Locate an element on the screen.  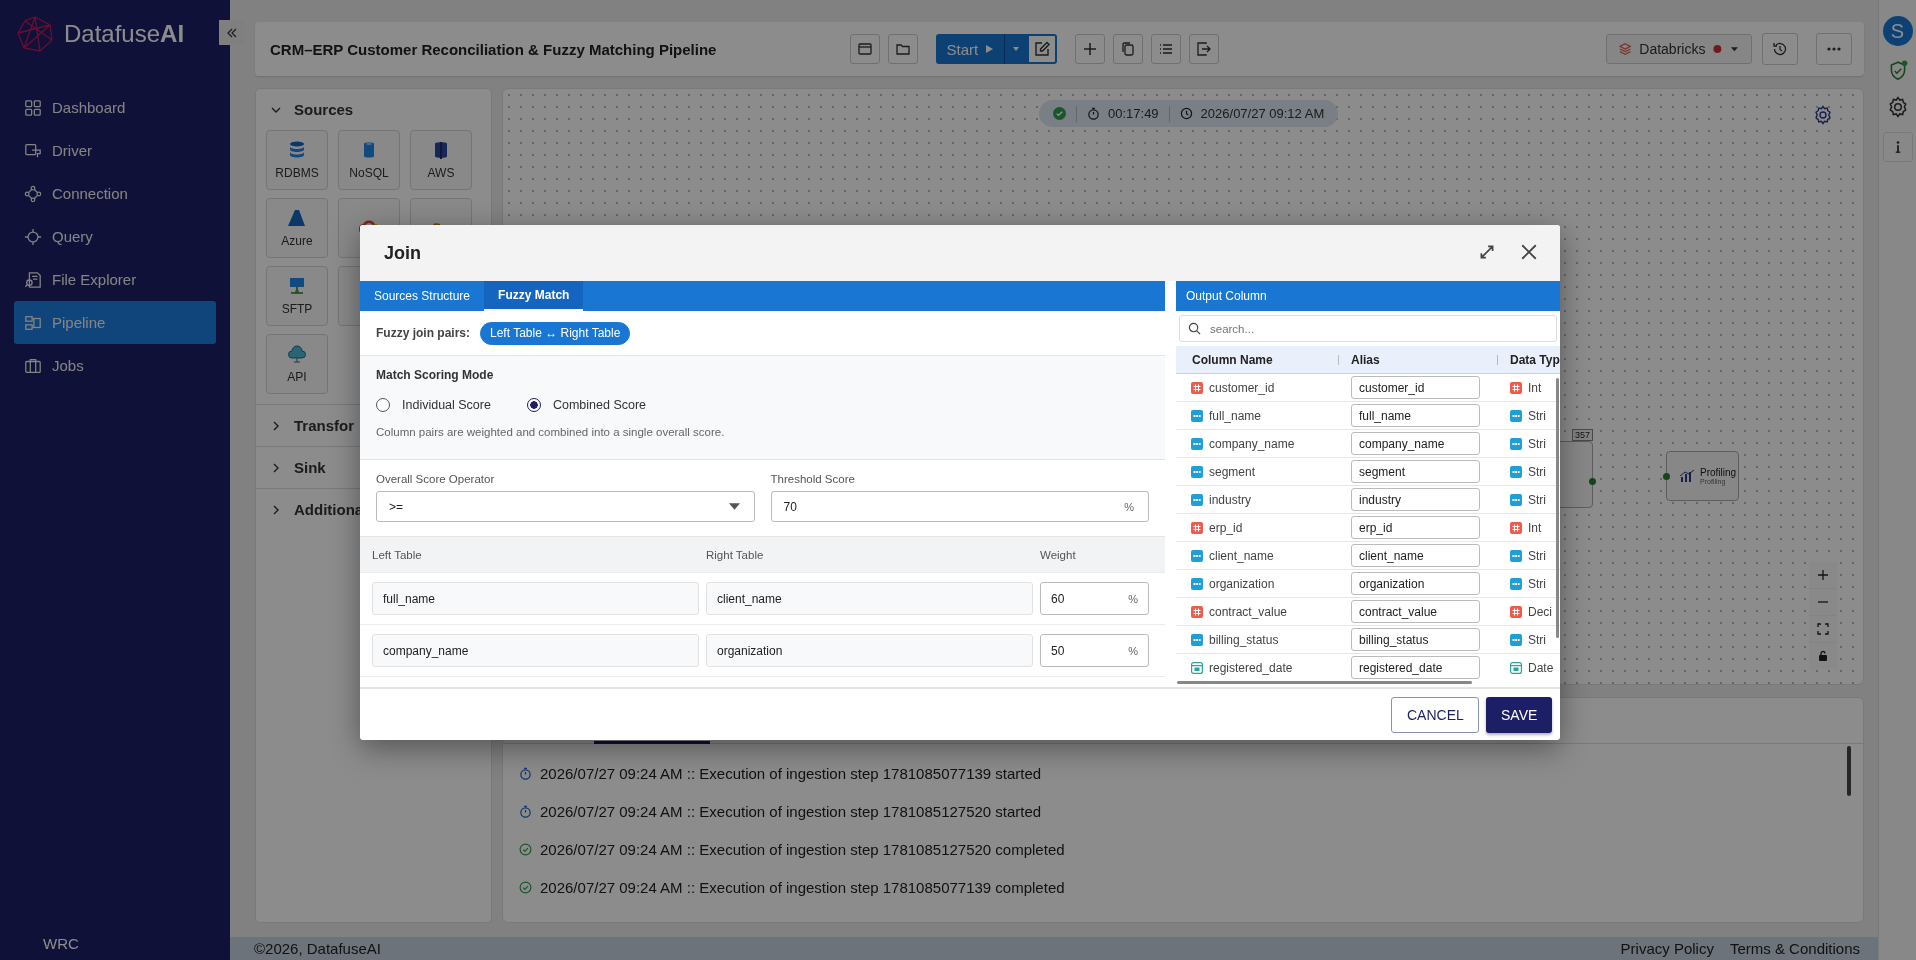
hint-text: Column pairs are weighted and combined into a single overall score. is located at coordinates (551, 432).